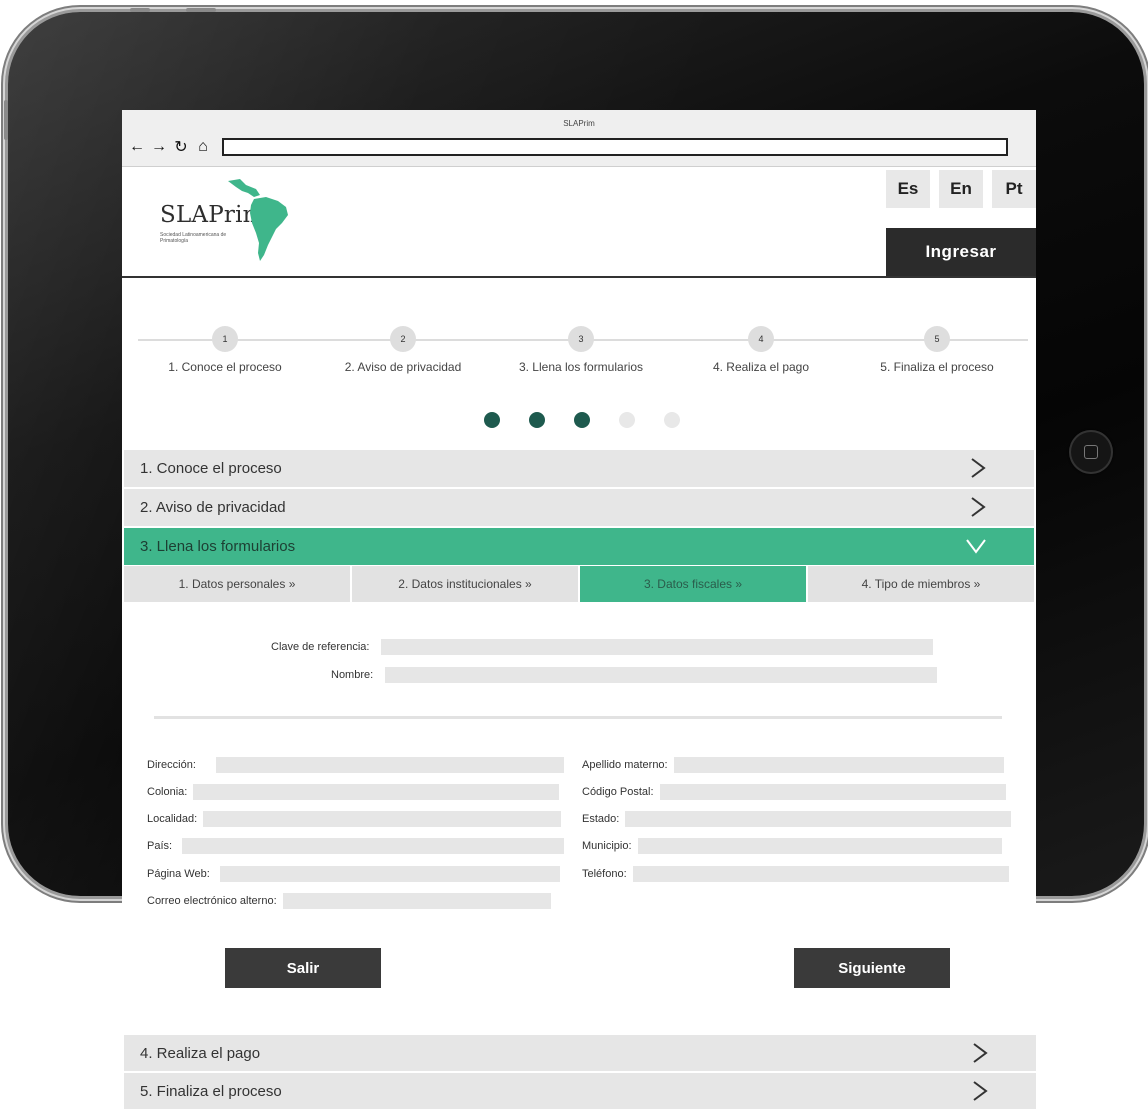 This screenshot has width=1148, height=1109. What do you see at coordinates (604, 874) in the screenshot?
I see `phone-label: Teléfono:` at bounding box center [604, 874].